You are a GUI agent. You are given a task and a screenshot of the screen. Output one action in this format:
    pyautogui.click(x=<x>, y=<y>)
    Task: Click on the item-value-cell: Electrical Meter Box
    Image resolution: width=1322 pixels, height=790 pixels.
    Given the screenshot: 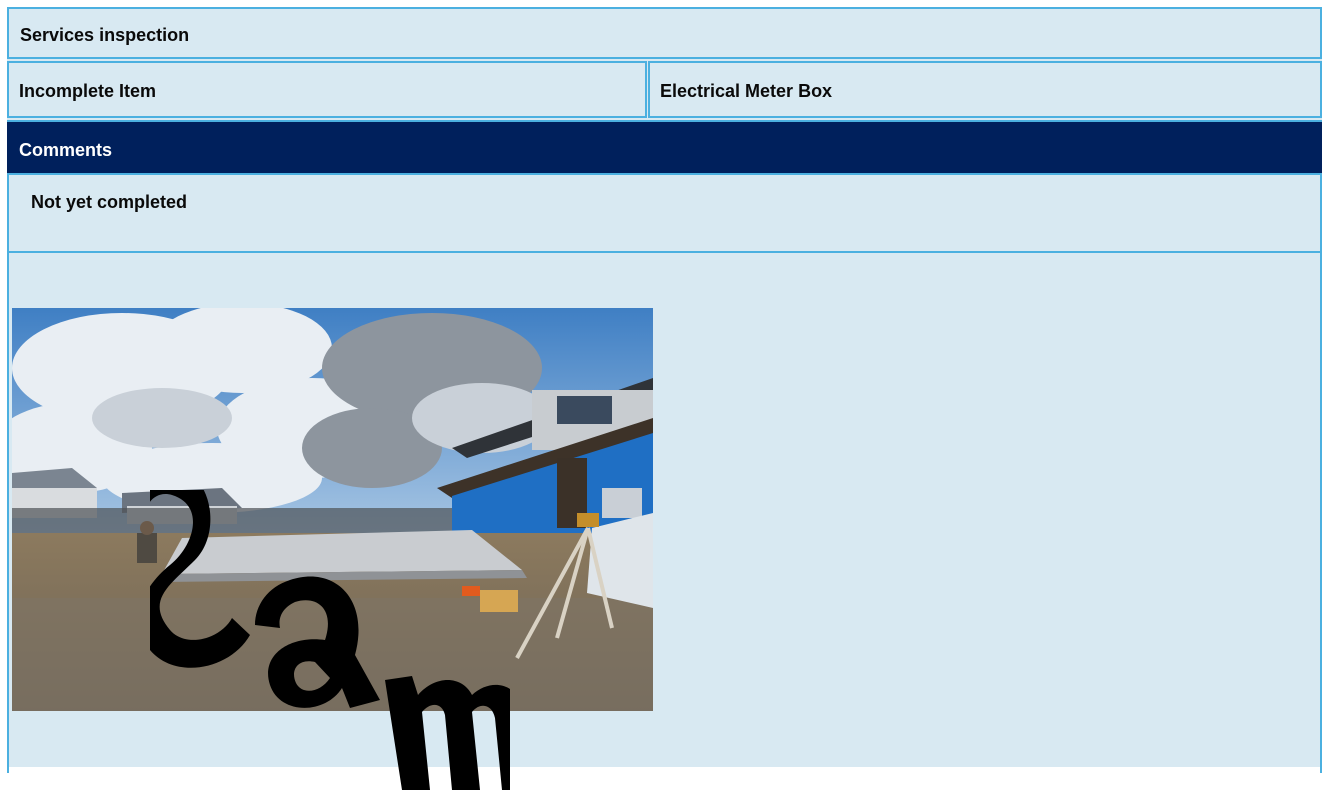 What is the action you would take?
    pyautogui.click(x=985, y=89)
    